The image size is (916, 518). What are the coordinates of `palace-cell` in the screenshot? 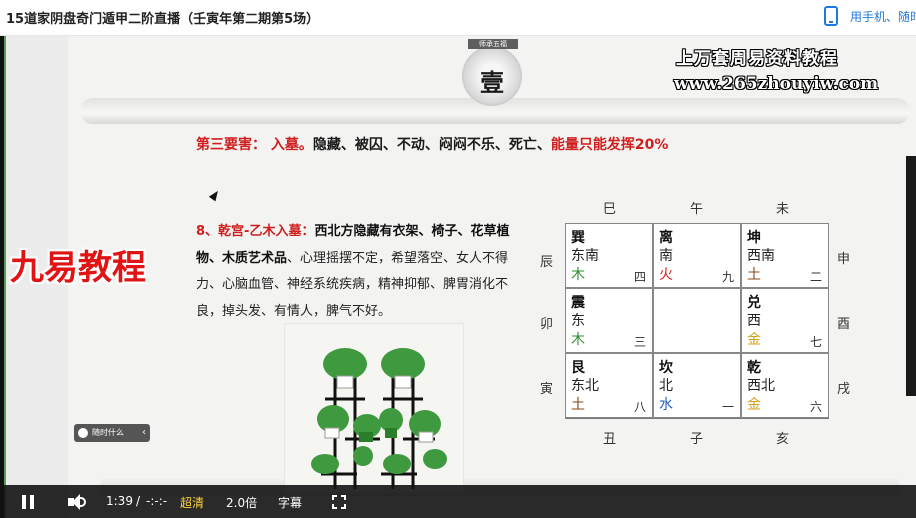 It's located at (697, 320).